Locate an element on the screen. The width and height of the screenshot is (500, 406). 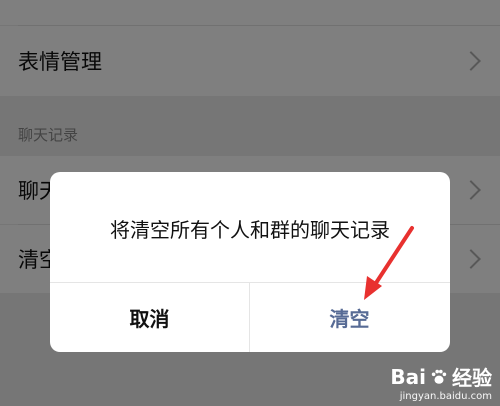
watermark-url: jingyan.baidu.com is located at coordinates (445, 396).